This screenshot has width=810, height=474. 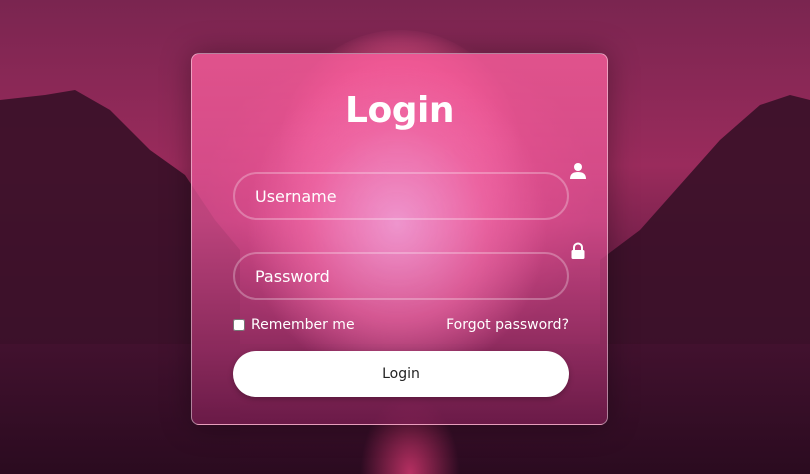 I want to click on password-field, so click(x=401, y=276).